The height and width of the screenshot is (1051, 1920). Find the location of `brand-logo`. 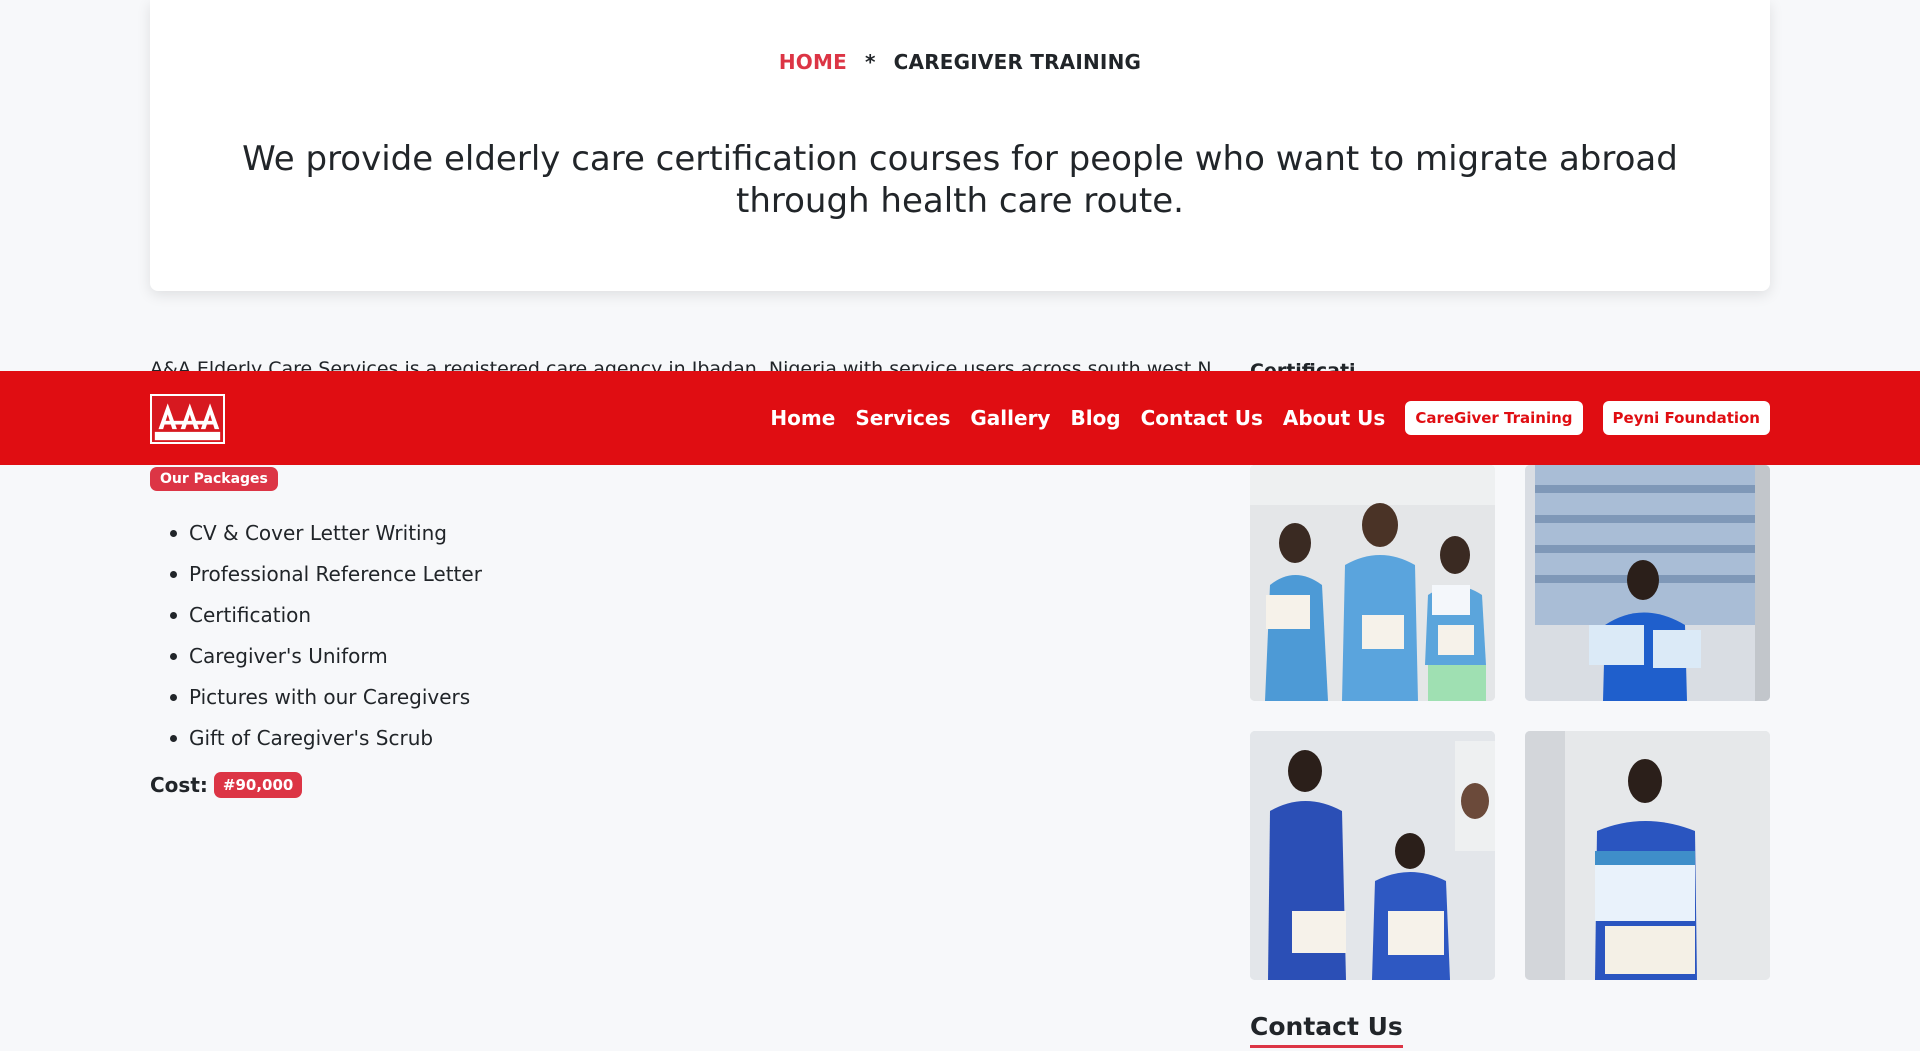

brand-logo is located at coordinates (187, 419).